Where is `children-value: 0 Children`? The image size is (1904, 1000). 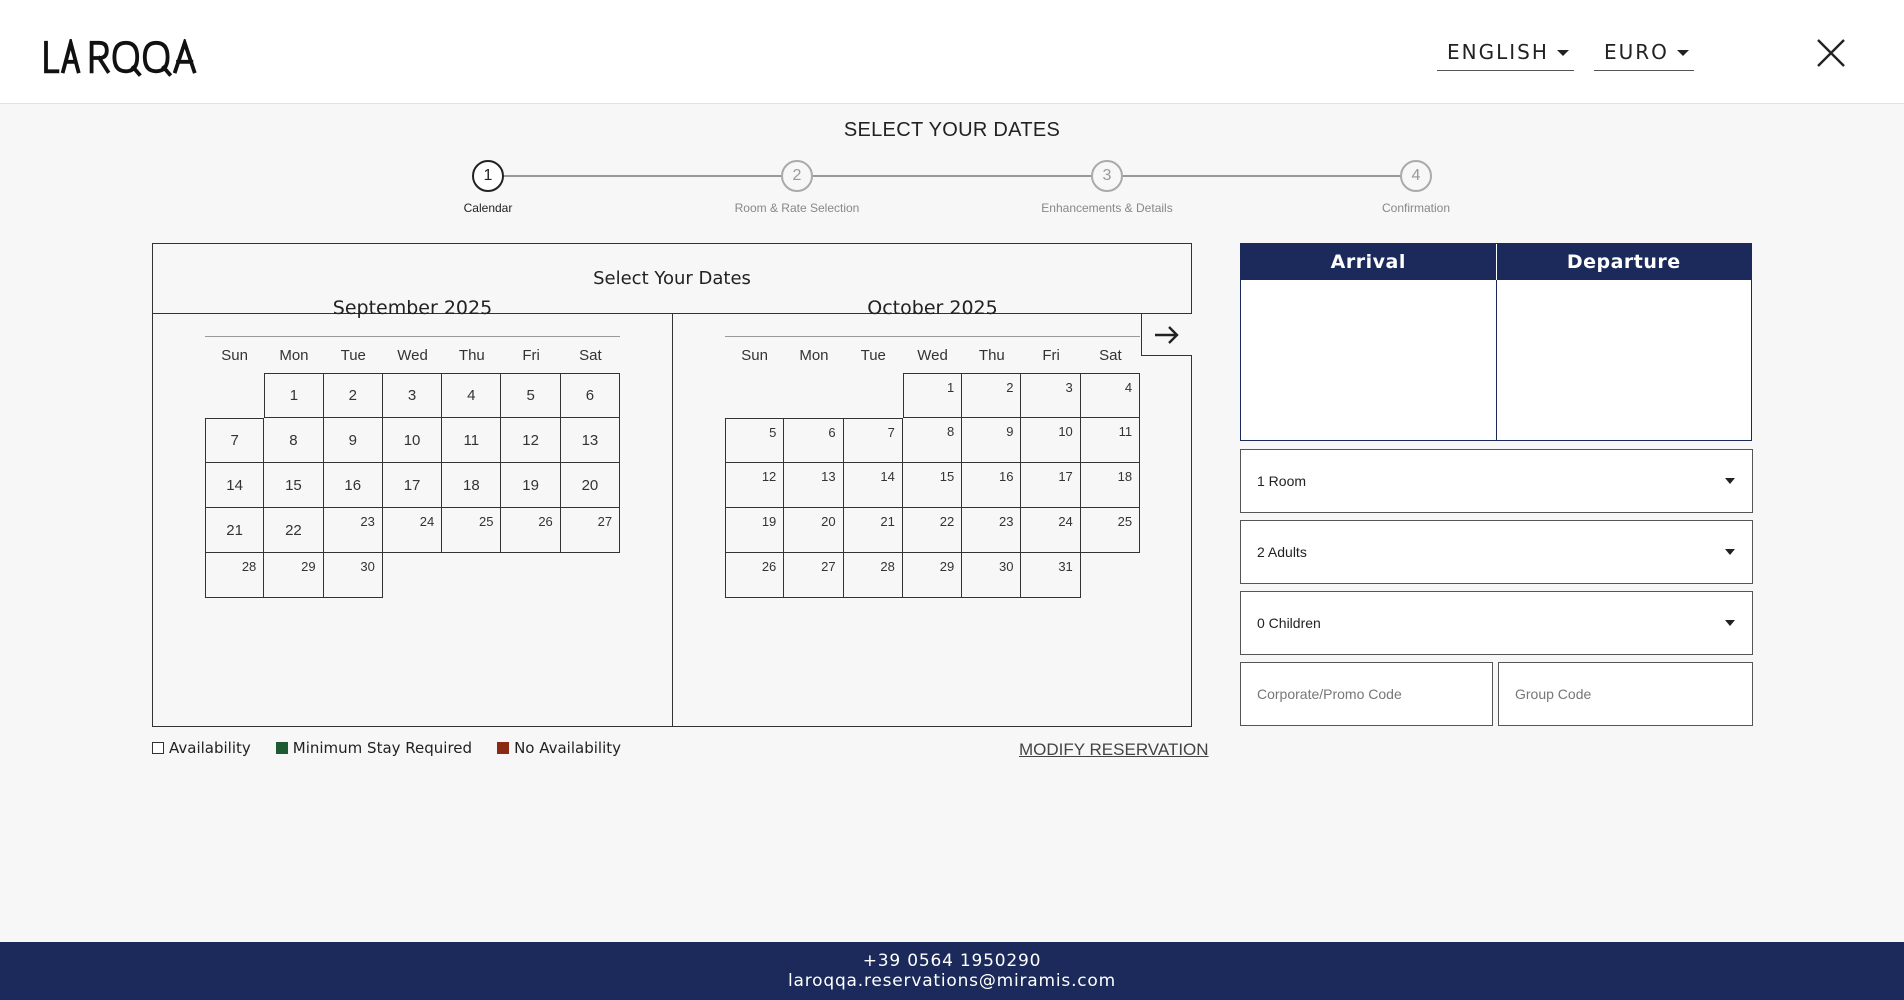
children-value: 0 Children is located at coordinates (1289, 623).